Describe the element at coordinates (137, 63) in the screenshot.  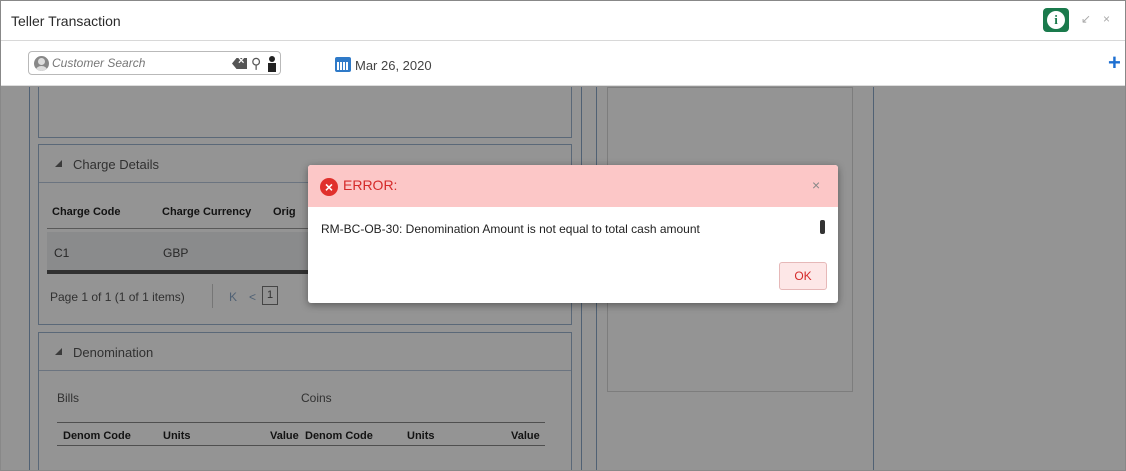
I see `customer-search-input` at that location.